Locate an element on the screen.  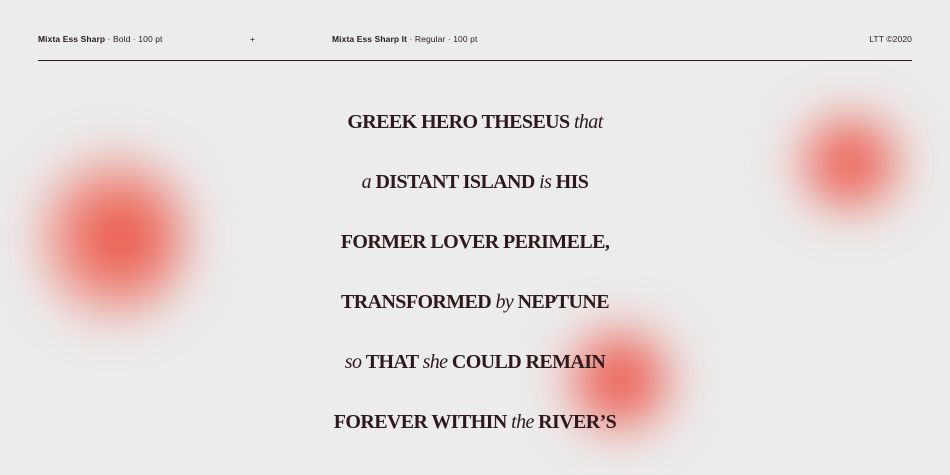
specimen-word: NEPTUNE is located at coordinates (563, 302).